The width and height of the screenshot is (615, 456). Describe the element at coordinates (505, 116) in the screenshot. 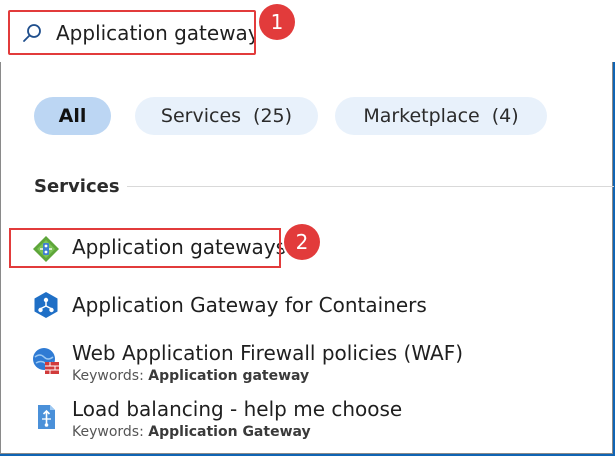

I see `filter-count: (4)` at that location.